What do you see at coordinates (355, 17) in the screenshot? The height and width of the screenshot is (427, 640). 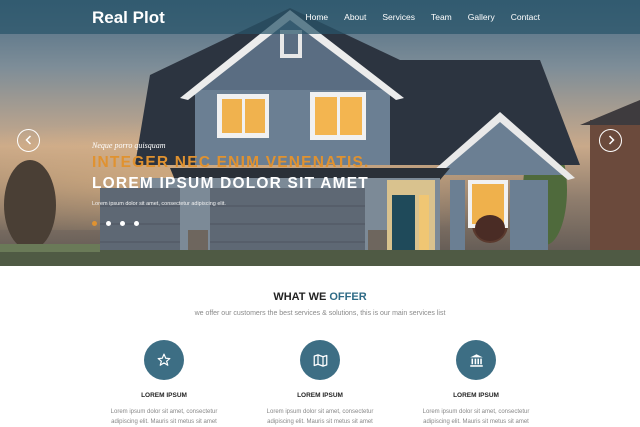 I see `nav-about: About` at bounding box center [355, 17].